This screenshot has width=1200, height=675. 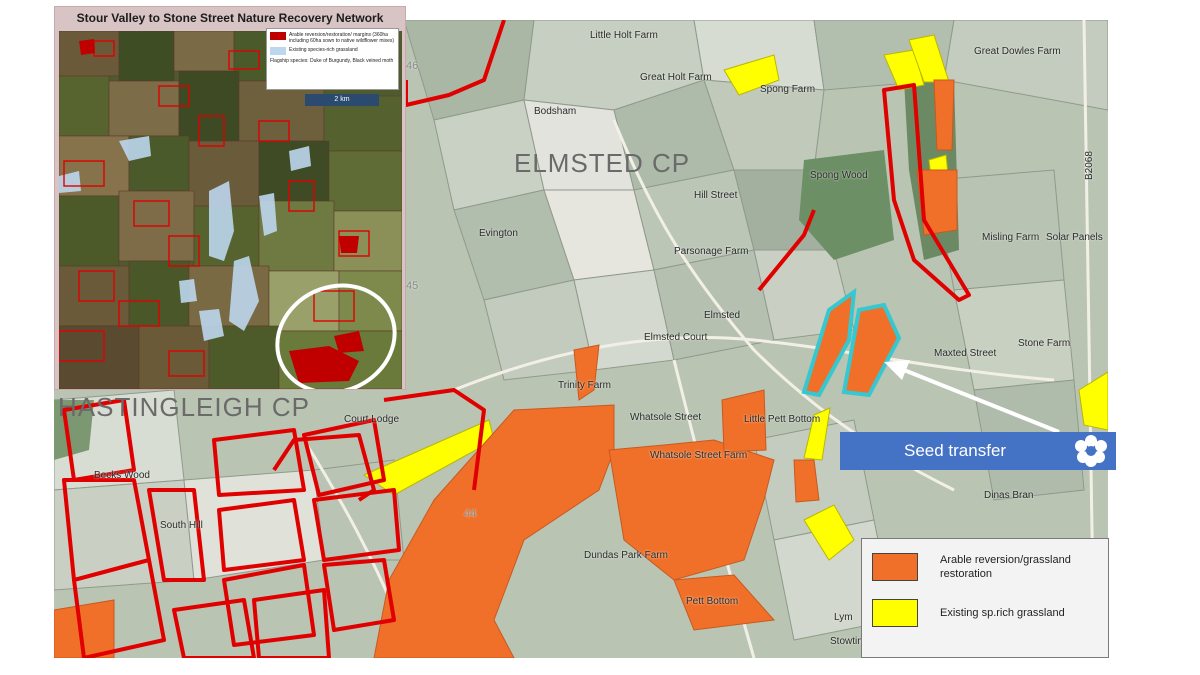 What do you see at coordinates (711, 251) in the screenshot?
I see `label-parsonage-farm: Parsonage Farm` at bounding box center [711, 251].